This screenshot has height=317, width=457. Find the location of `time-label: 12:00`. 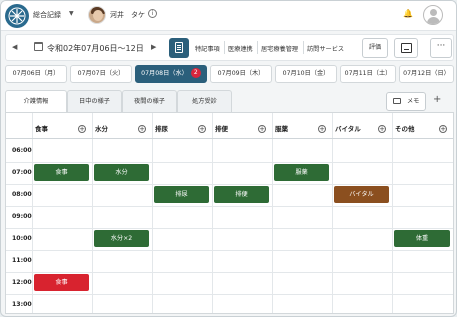

time-label: 12:00 is located at coordinates (22, 282).